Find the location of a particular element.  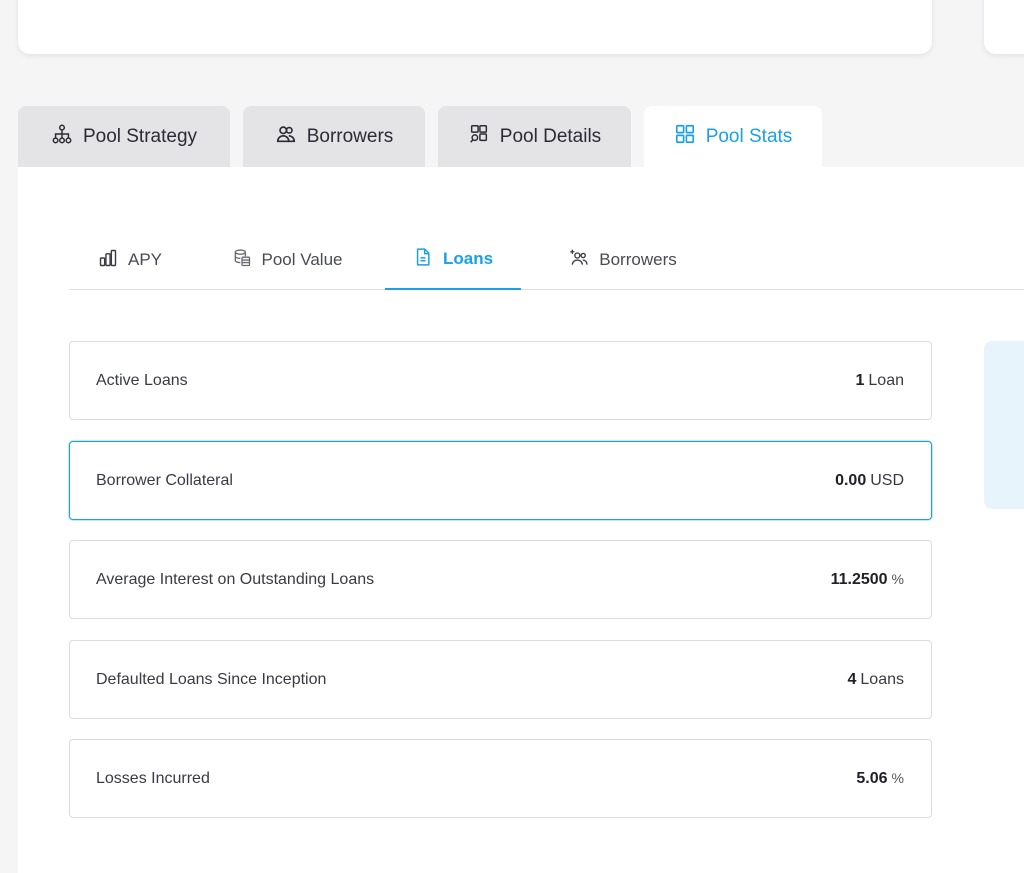

stat-unit: Loans is located at coordinates (882, 679).